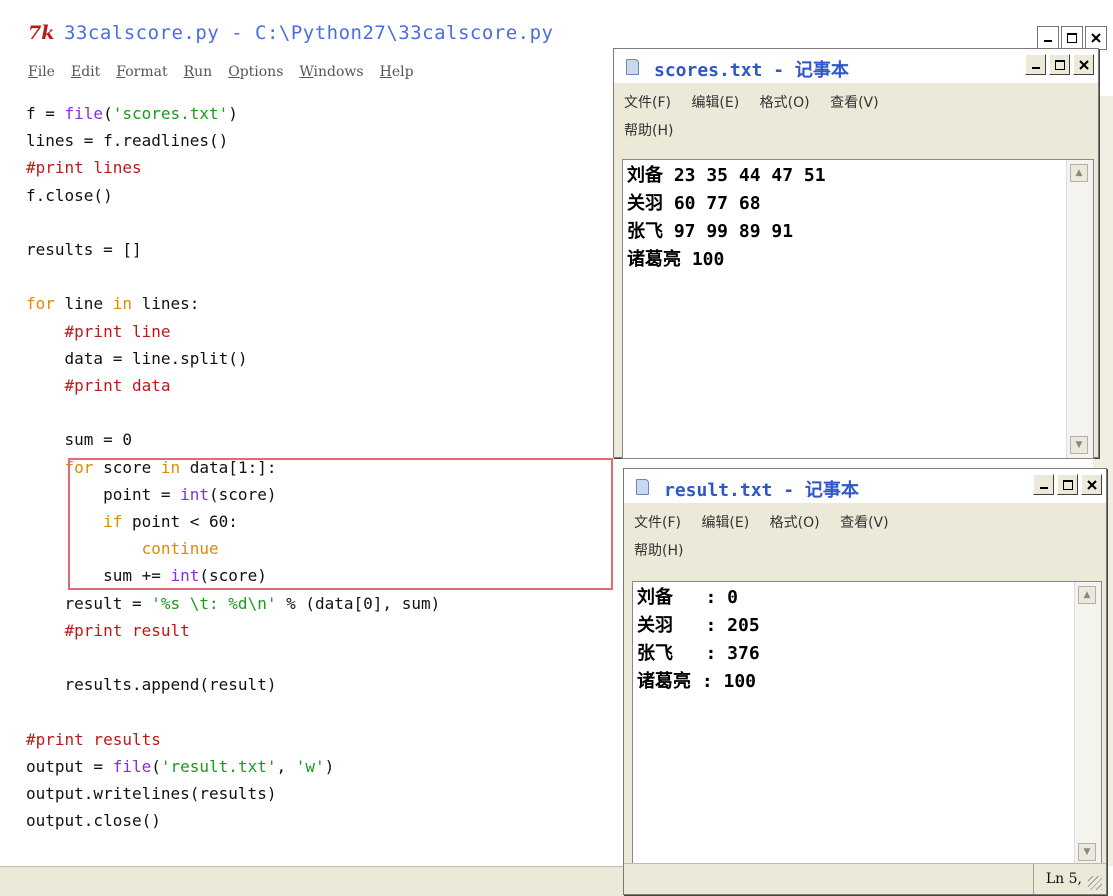 The height and width of the screenshot is (896, 1113). I want to click on code-line: #print result, so click(127, 630).